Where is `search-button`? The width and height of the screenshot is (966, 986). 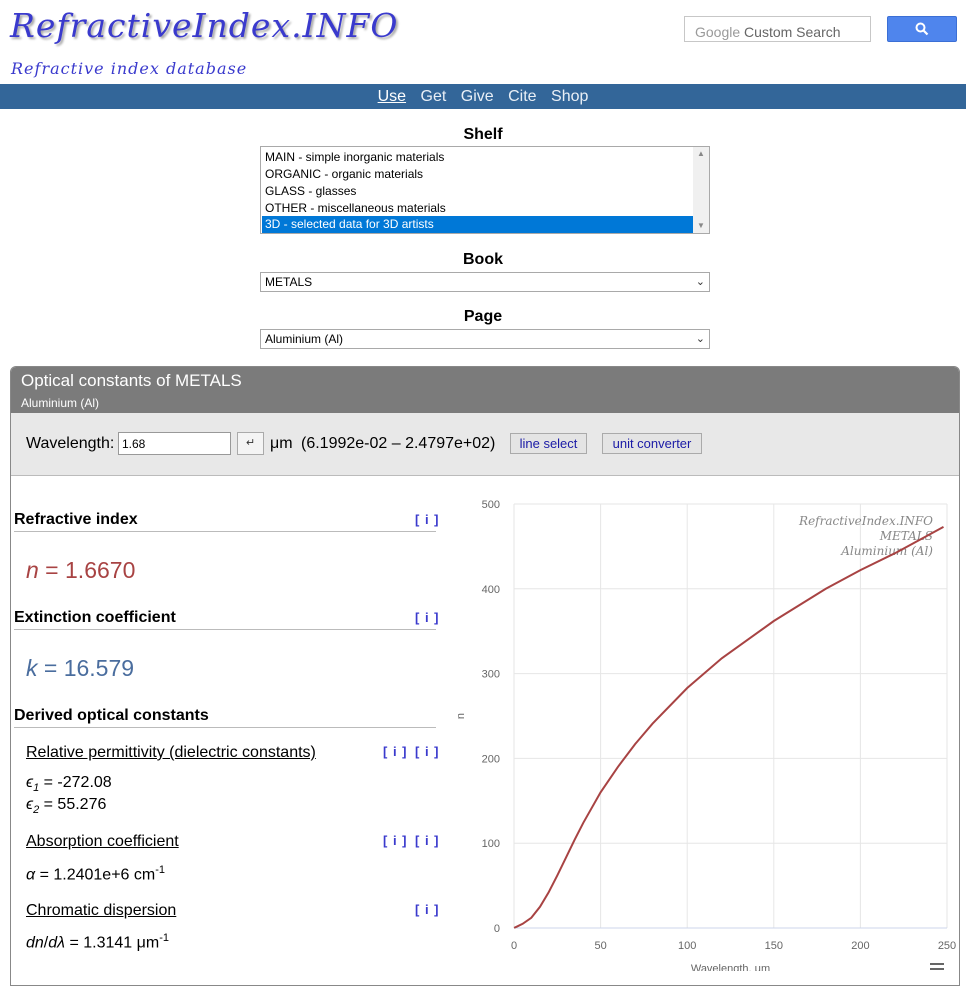 search-button is located at coordinates (922, 29).